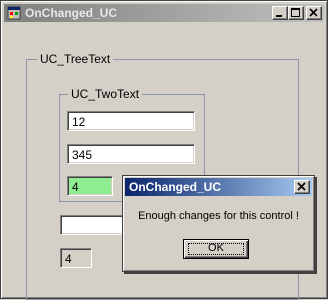  Describe the element at coordinates (90, 186) in the screenshot. I see `sum-length-field: 4` at that location.